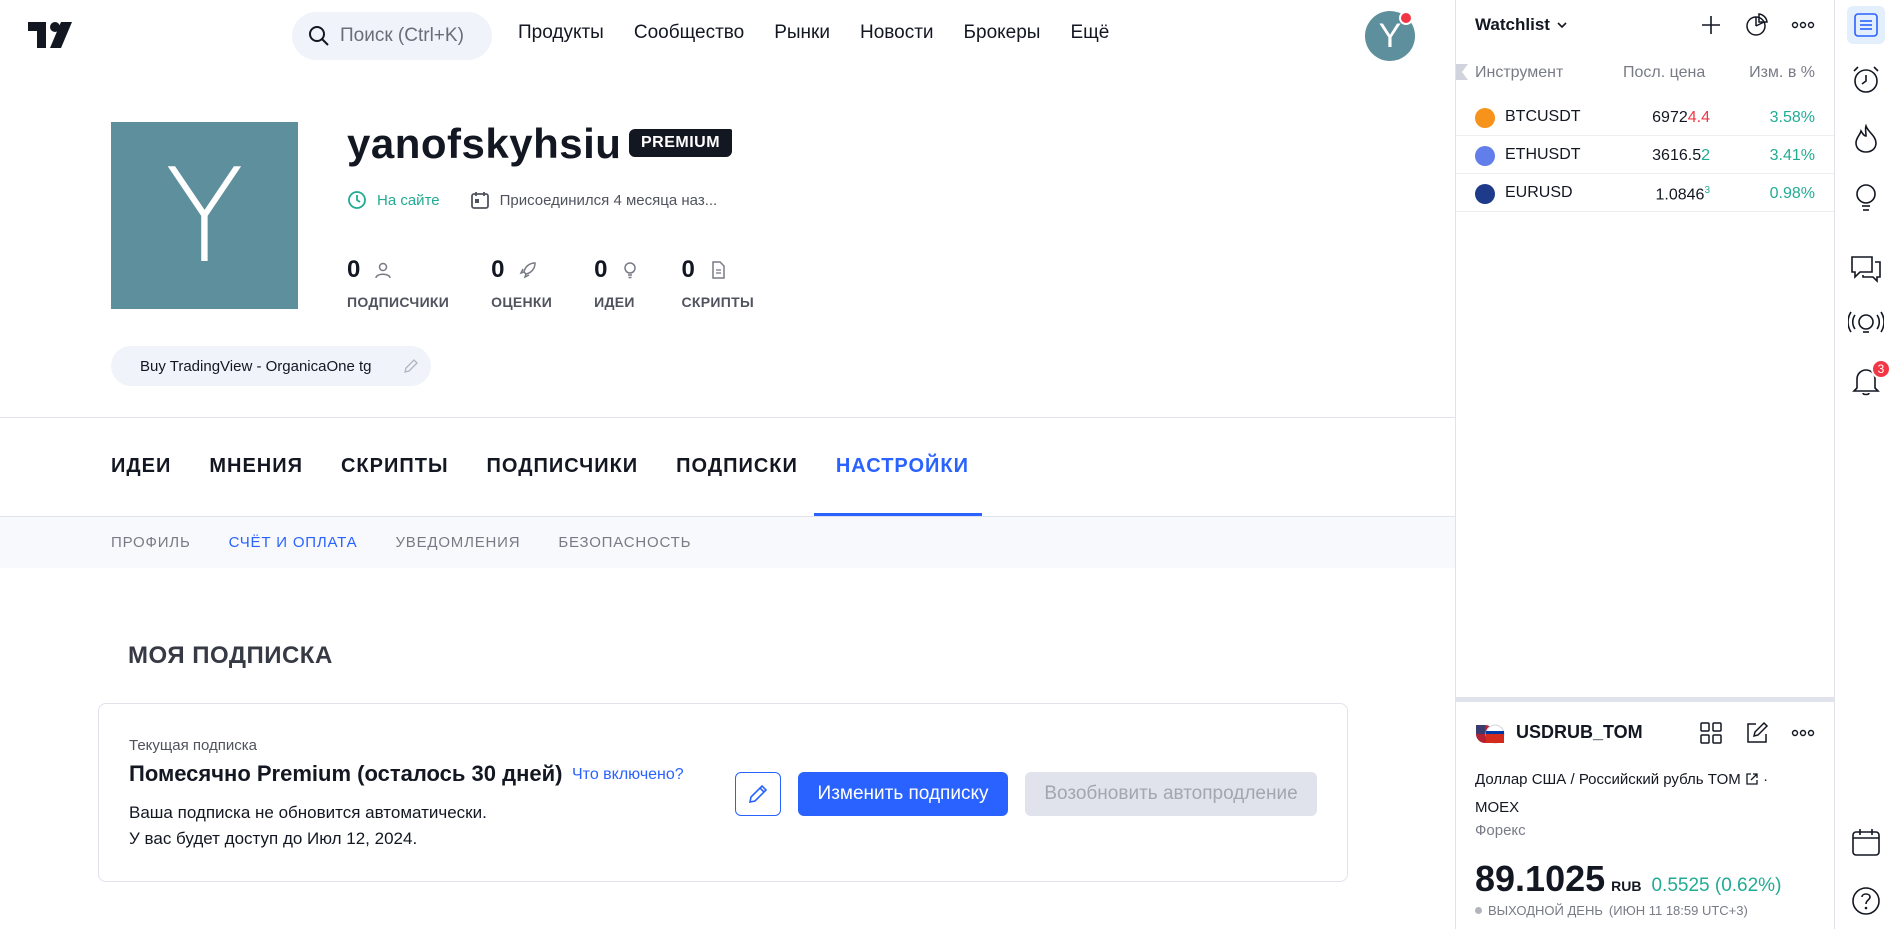  Describe the element at coordinates (1171, 794) in the screenshot. I see `renew-autopay-button: Возобновить автопродление` at that location.